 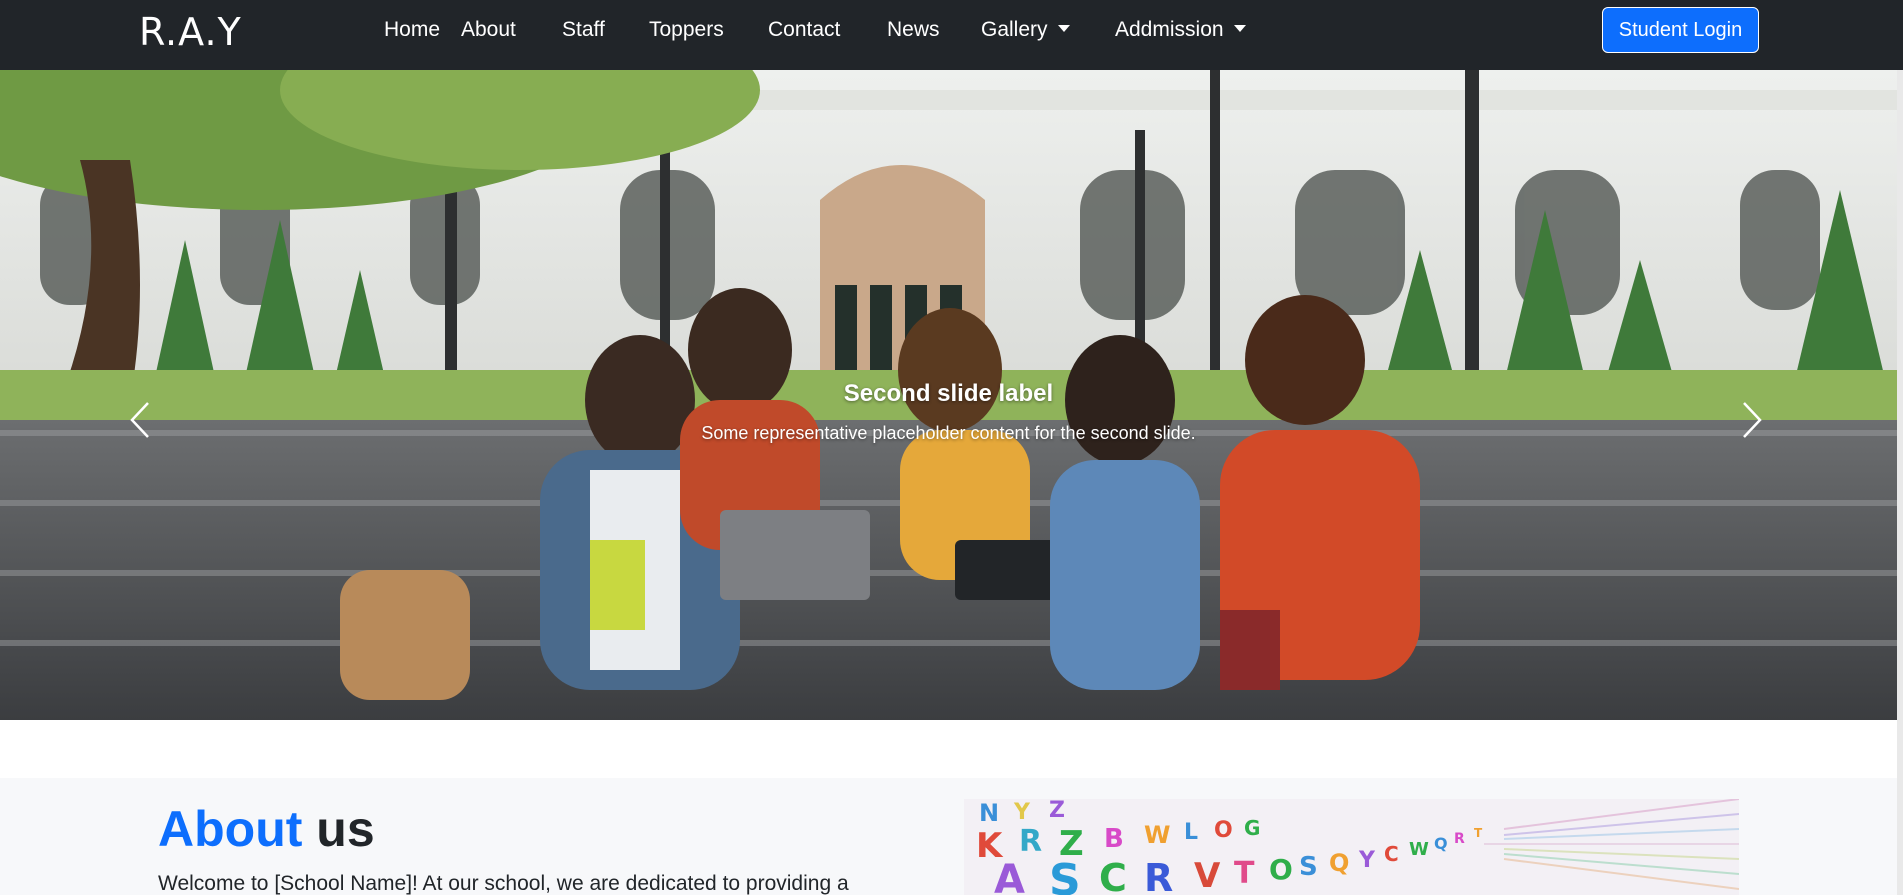 What do you see at coordinates (989, 813) in the screenshot?
I see `svg-text: N` at bounding box center [989, 813].